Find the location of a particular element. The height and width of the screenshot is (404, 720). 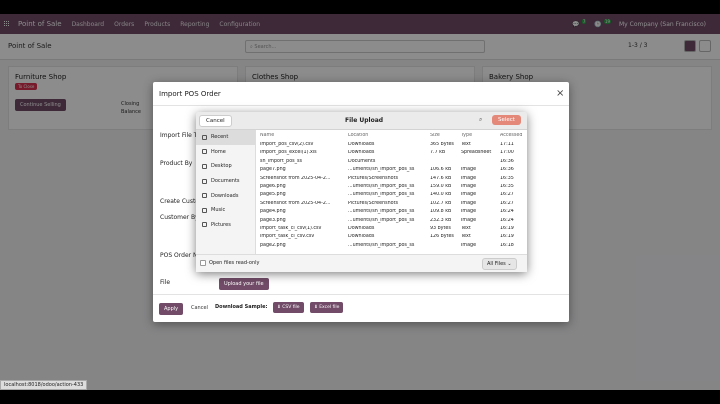

file-name: import_task_cl_csv(1).csv is located at coordinates (291, 228).